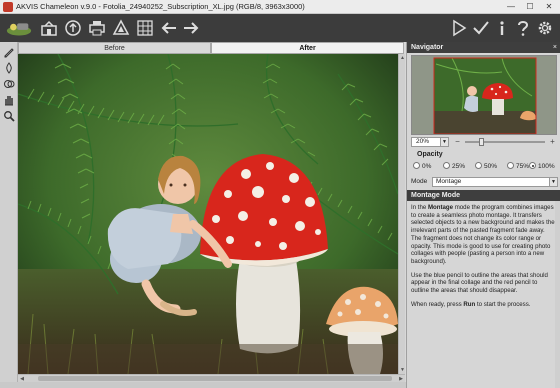 This screenshot has width=560, height=388. I want to click on open-image-icon, so click(49, 28).